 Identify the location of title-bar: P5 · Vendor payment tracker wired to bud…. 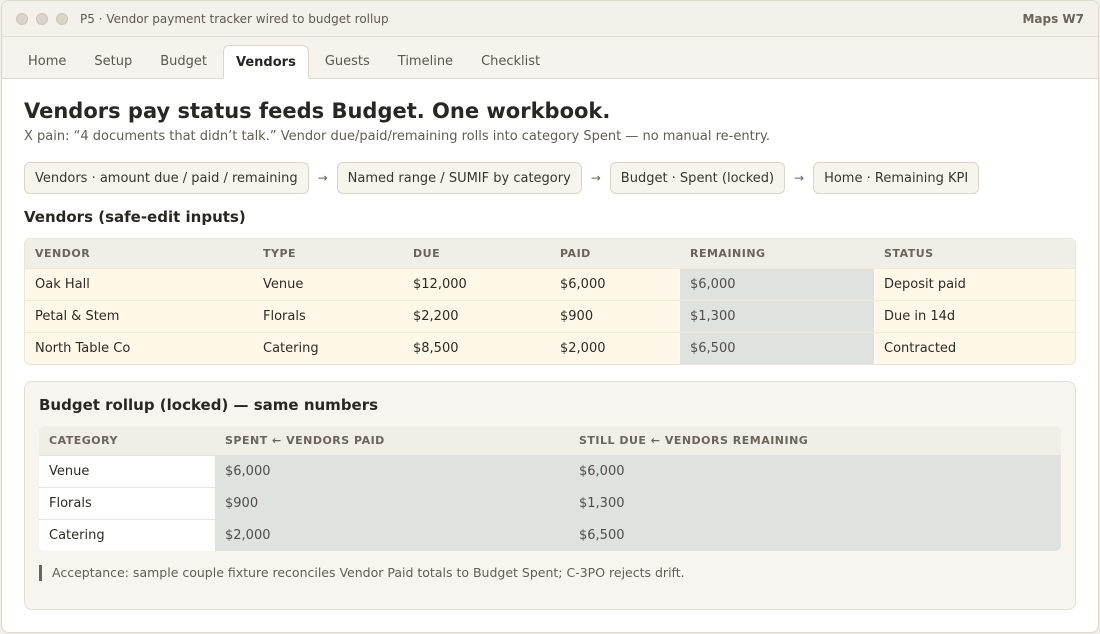
(550, 19).